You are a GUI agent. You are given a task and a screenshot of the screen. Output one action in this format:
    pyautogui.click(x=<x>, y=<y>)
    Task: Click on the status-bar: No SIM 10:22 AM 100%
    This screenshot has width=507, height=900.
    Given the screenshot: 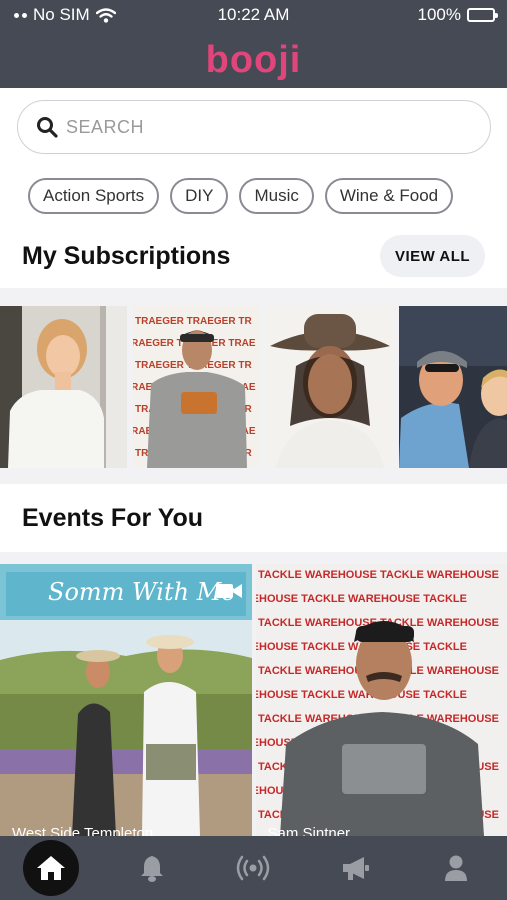 What is the action you would take?
    pyautogui.click(x=253, y=15)
    